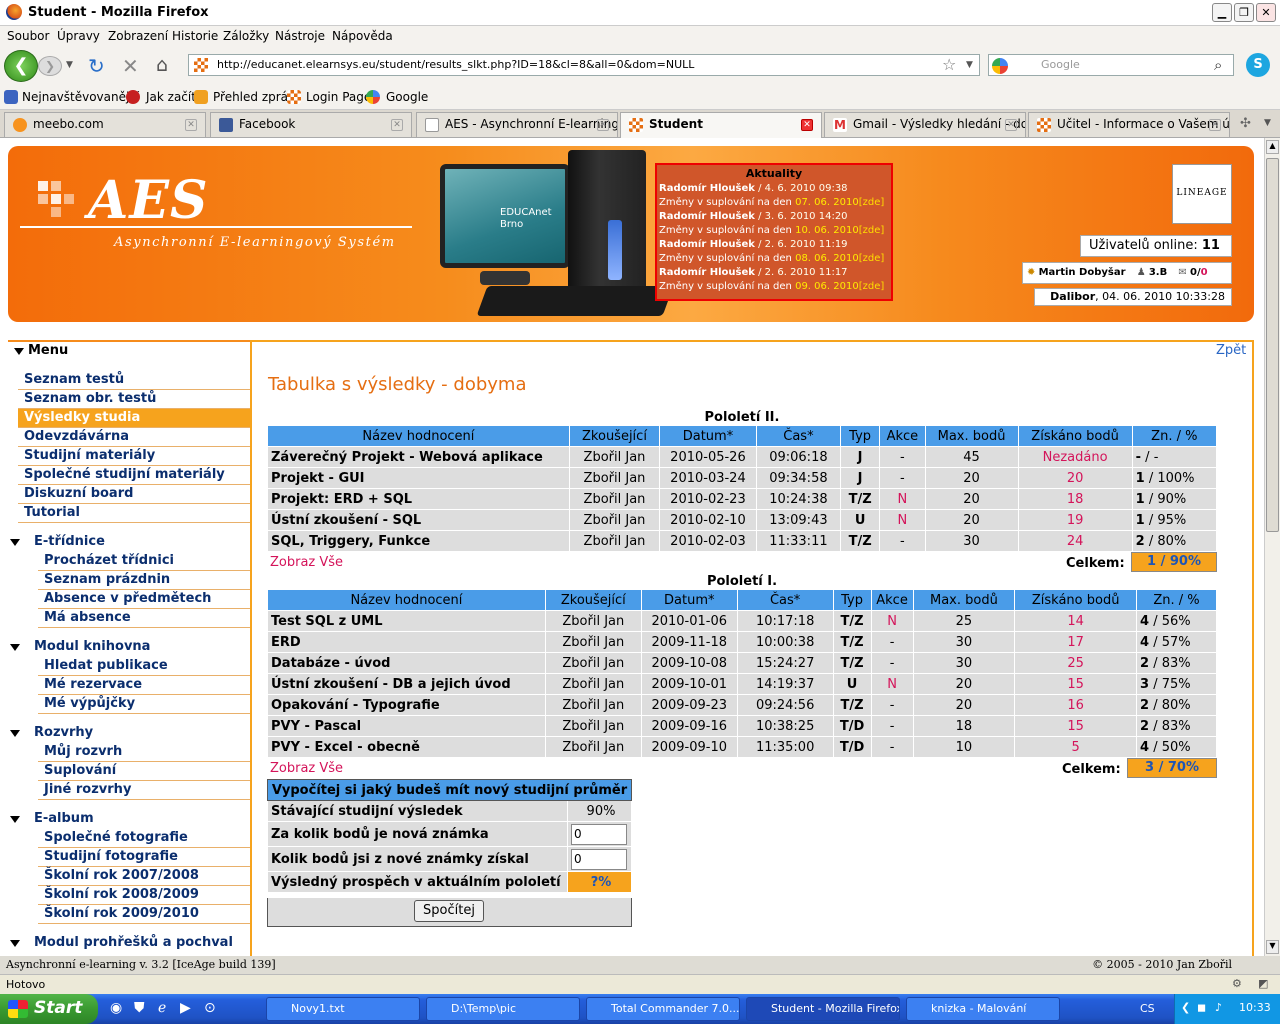 The height and width of the screenshot is (1024, 1280). I want to click on scroll-up-icon: ▲, so click(1272, 147).